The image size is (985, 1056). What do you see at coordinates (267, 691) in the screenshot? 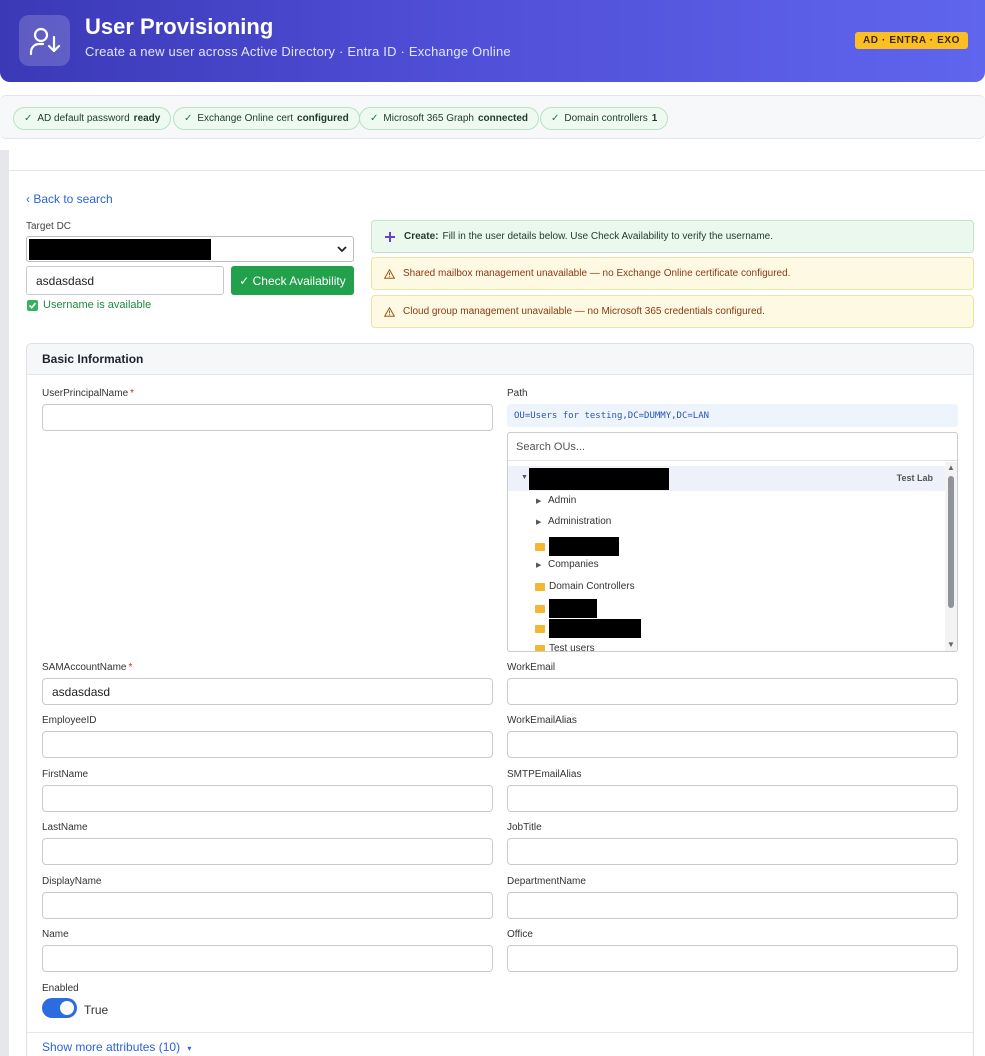
I see `sam-input: asdasdasd` at bounding box center [267, 691].